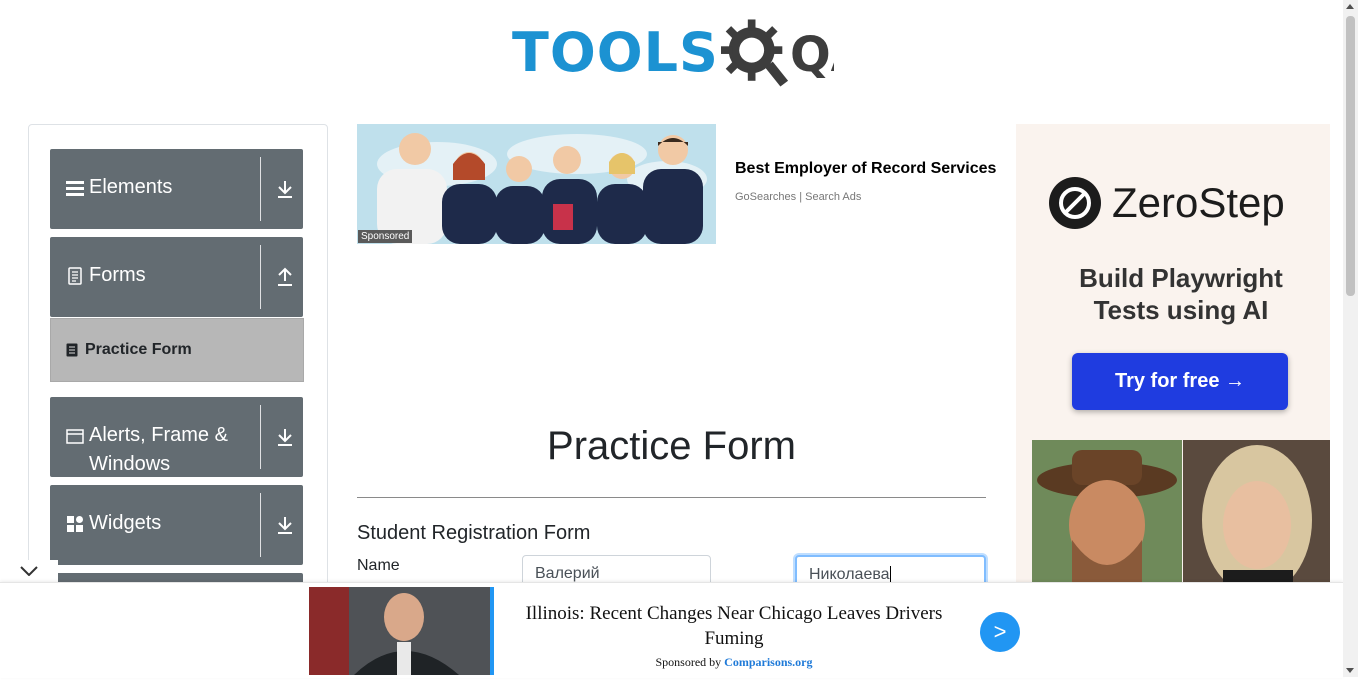 This screenshot has width=1358, height=680. What do you see at coordinates (385, 236) in the screenshot?
I see `sponsored-tag: Sponsored` at bounding box center [385, 236].